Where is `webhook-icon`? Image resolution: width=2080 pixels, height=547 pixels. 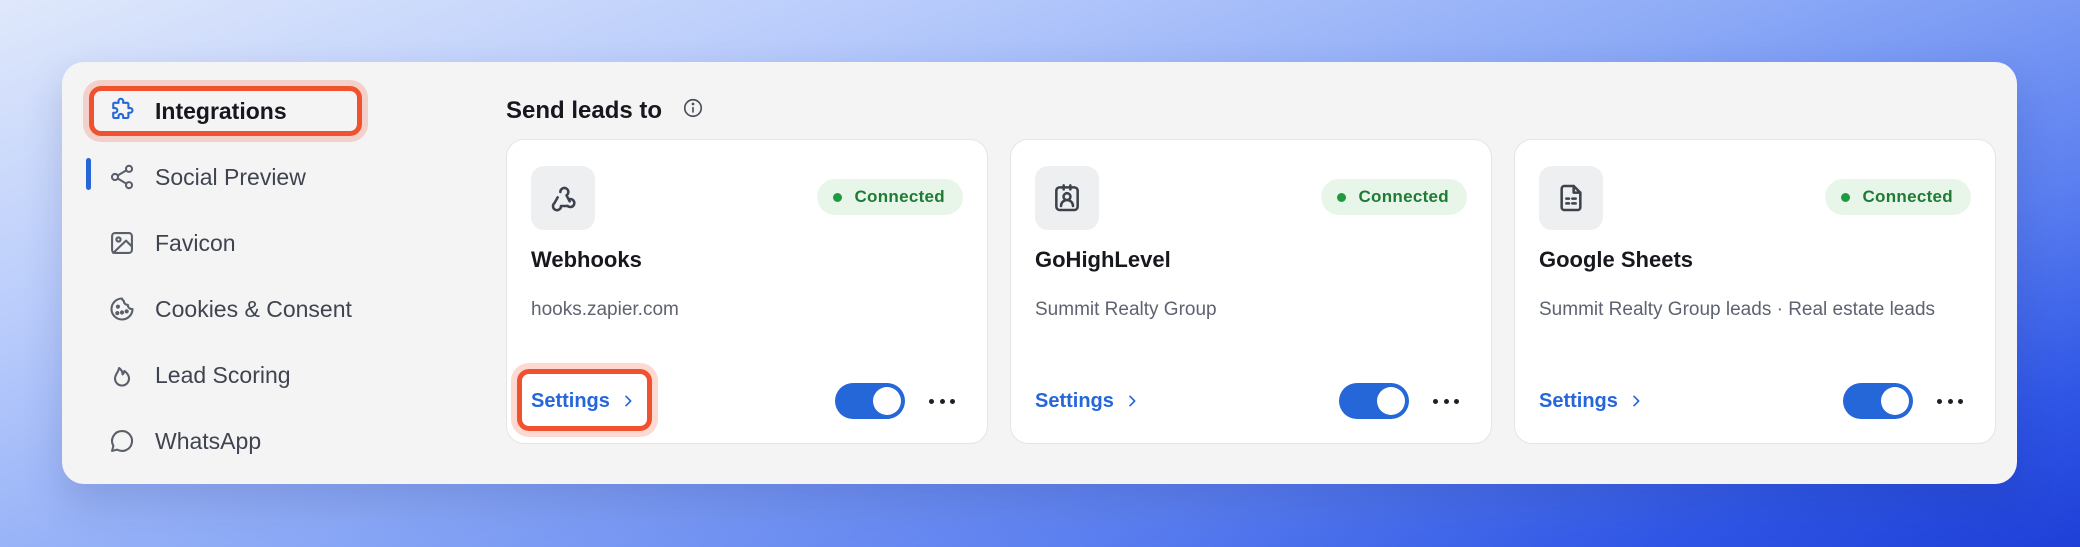
webhook-icon is located at coordinates (563, 198).